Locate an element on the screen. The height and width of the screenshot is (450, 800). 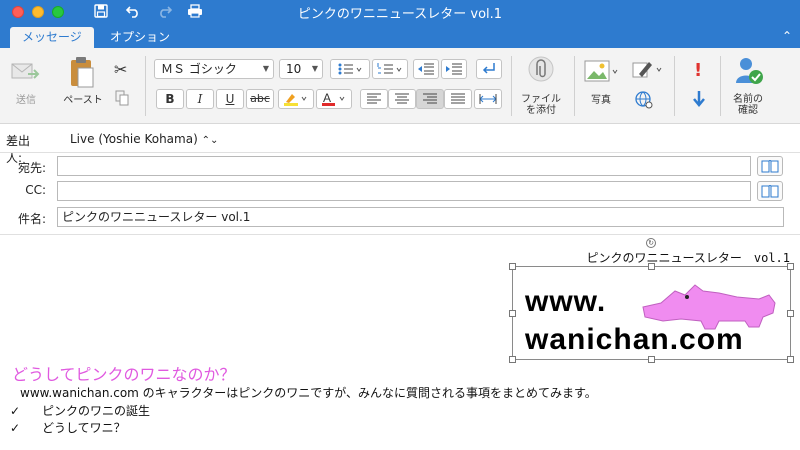
window-title: ピンクのワニニュースレター vol.1 is located at coordinates (400, 14).